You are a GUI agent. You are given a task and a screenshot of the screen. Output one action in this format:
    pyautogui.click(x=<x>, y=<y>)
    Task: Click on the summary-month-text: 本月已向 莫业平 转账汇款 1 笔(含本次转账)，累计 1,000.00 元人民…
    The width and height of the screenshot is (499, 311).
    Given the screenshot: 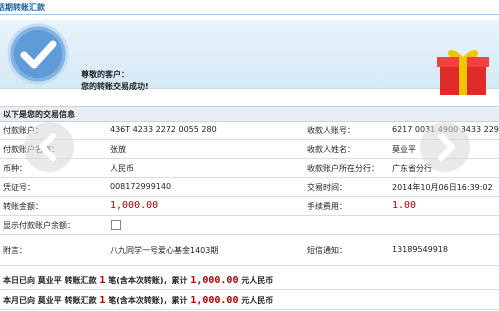 What is the action you would take?
    pyautogui.click(x=138, y=300)
    